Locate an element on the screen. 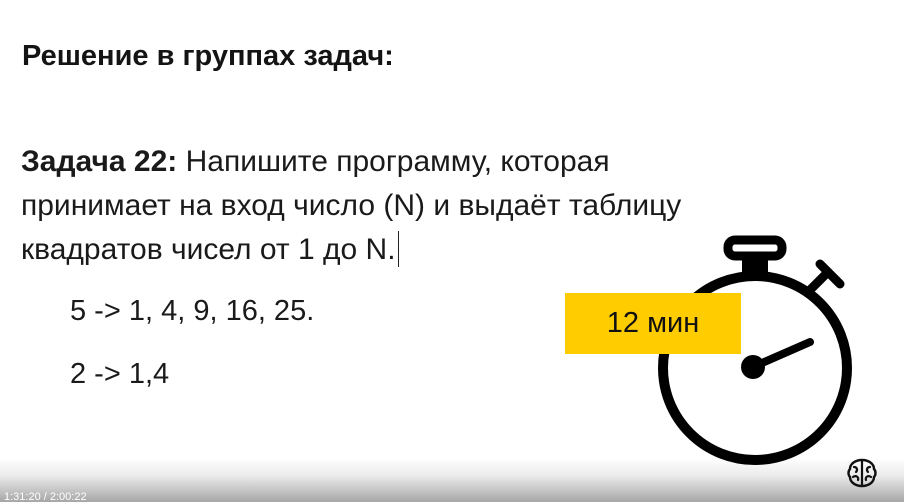 The height and width of the screenshot is (503, 904). timer-label: 12 мин is located at coordinates (653, 323).